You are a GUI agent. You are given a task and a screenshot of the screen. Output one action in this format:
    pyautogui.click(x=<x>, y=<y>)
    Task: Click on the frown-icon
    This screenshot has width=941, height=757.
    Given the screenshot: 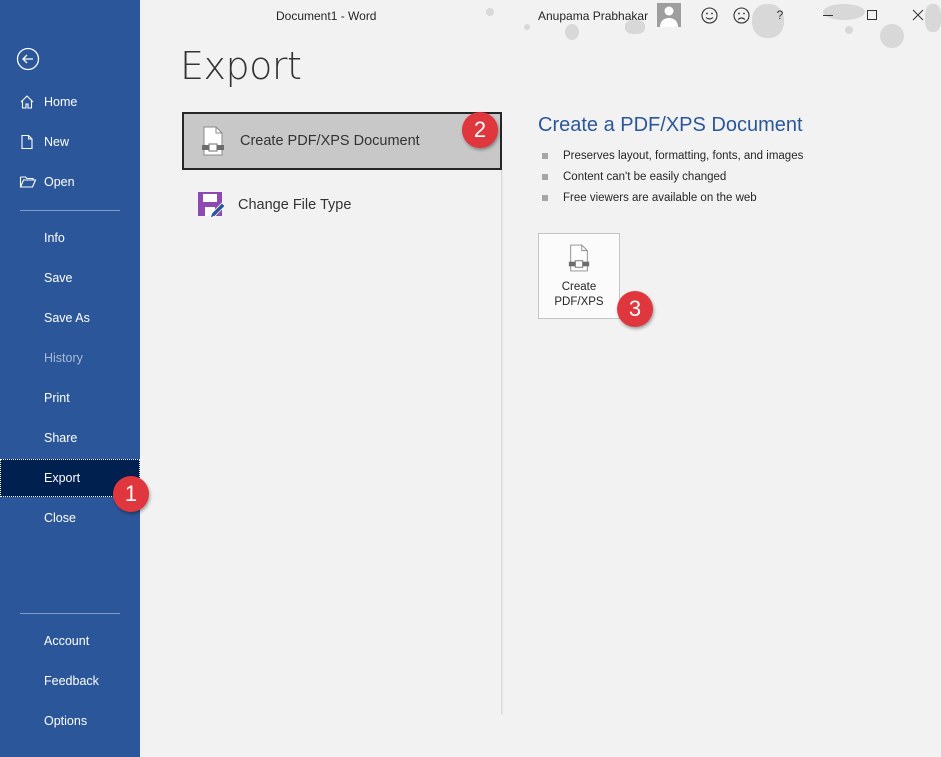 What is the action you would take?
    pyautogui.click(x=741, y=15)
    